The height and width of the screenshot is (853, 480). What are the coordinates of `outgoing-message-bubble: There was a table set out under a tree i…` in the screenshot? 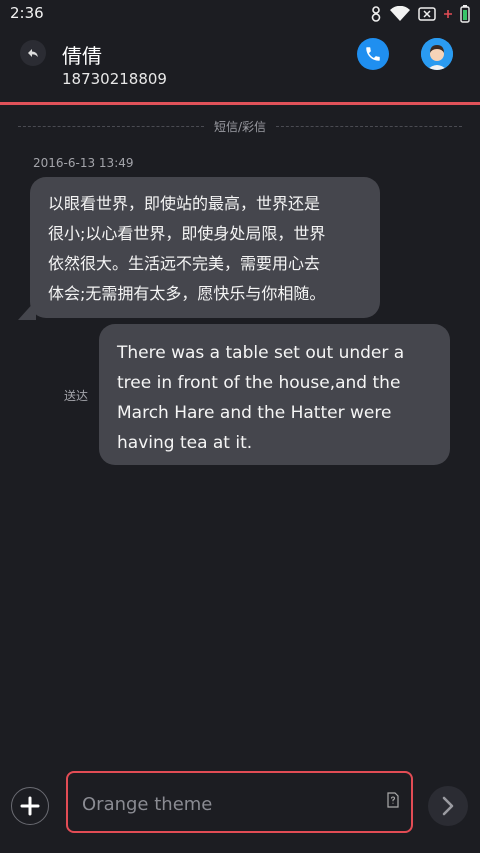 It's located at (274, 394).